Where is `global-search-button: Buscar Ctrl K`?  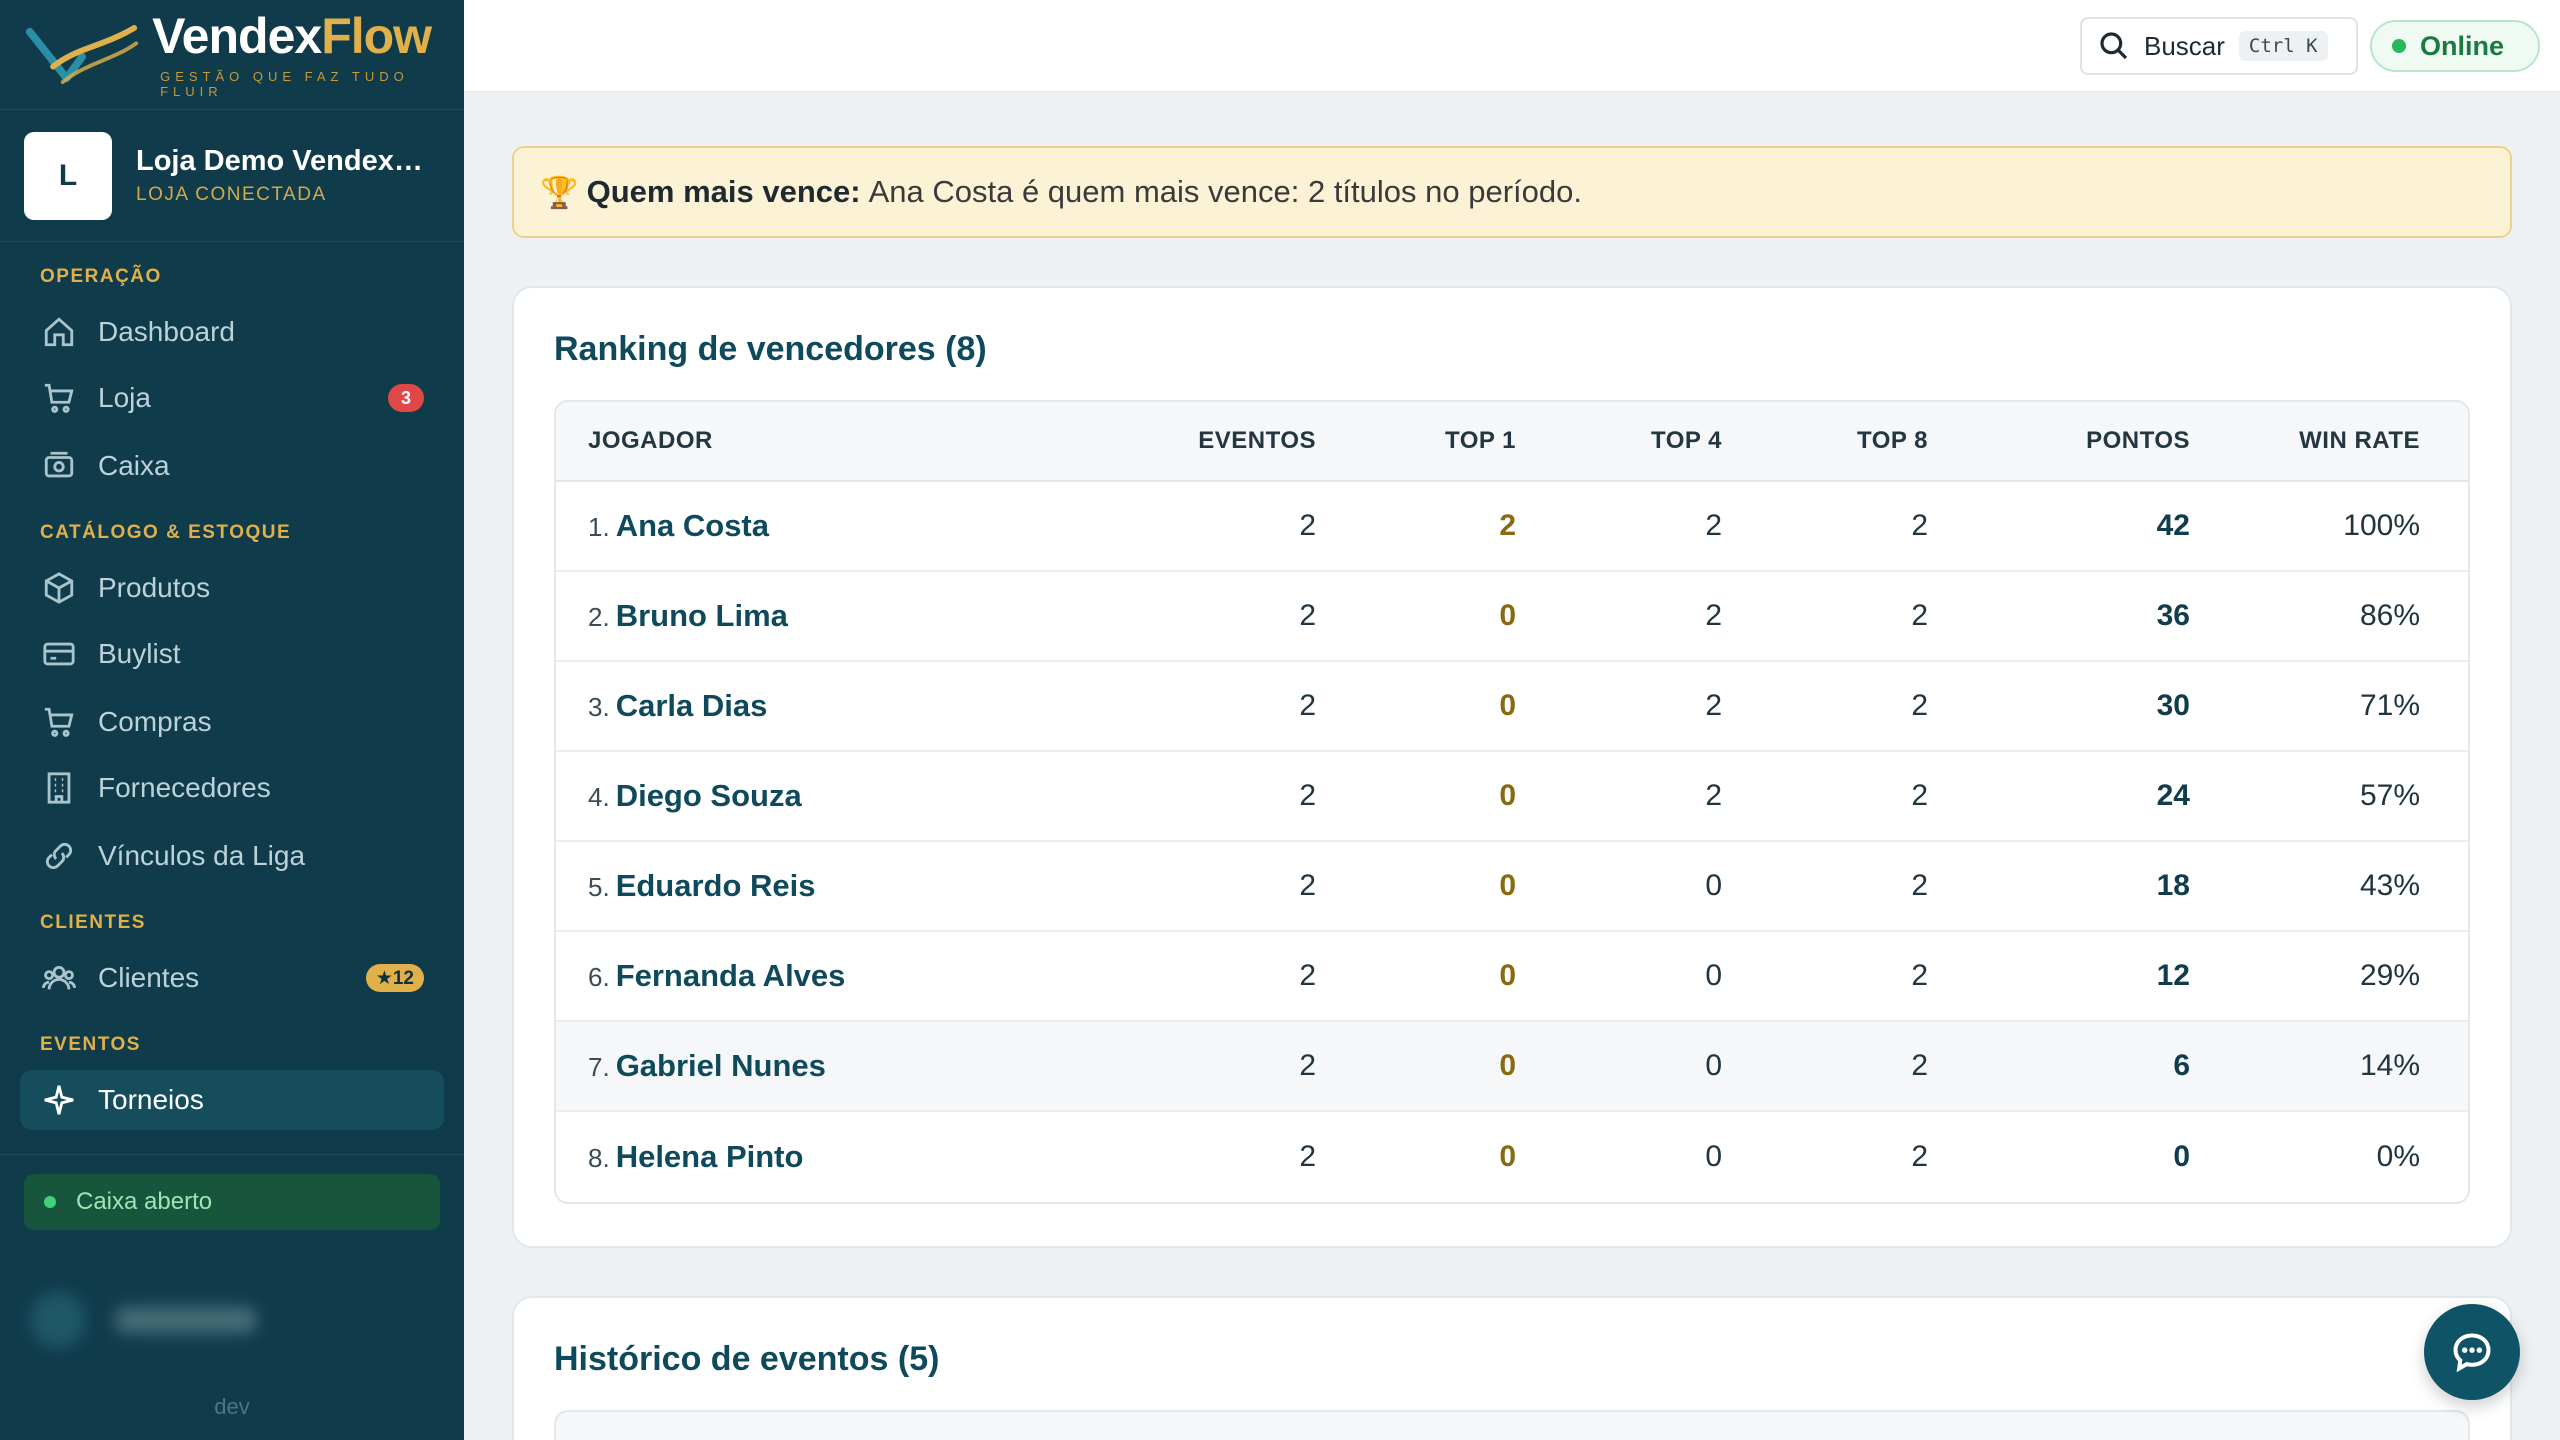
global-search-button: Buscar Ctrl K is located at coordinates (2219, 46).